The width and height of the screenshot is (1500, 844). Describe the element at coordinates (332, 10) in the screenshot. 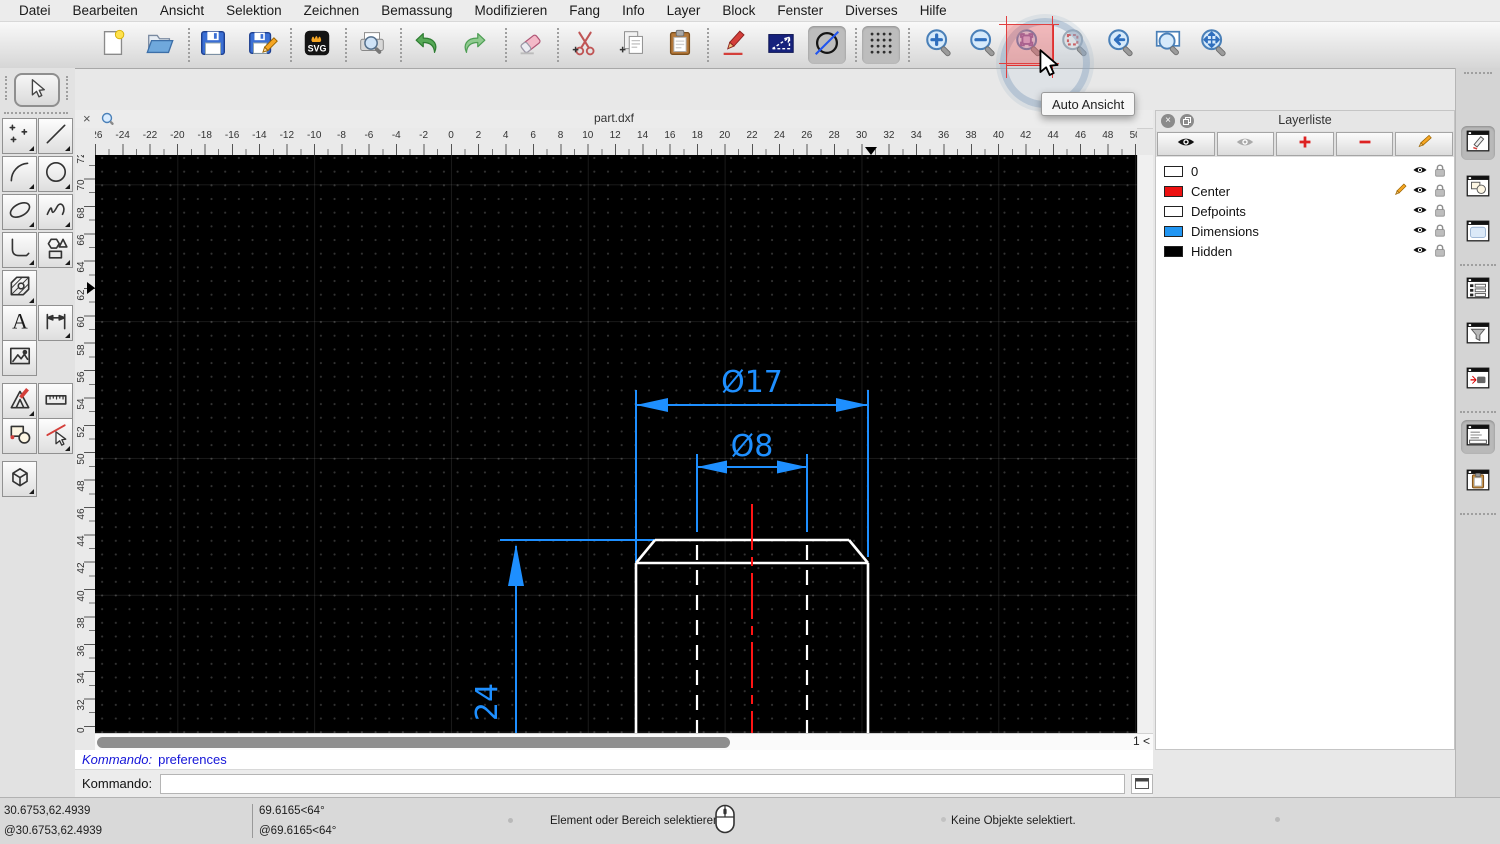

I see `menu-zeichnen: Zeichnen` at that location.